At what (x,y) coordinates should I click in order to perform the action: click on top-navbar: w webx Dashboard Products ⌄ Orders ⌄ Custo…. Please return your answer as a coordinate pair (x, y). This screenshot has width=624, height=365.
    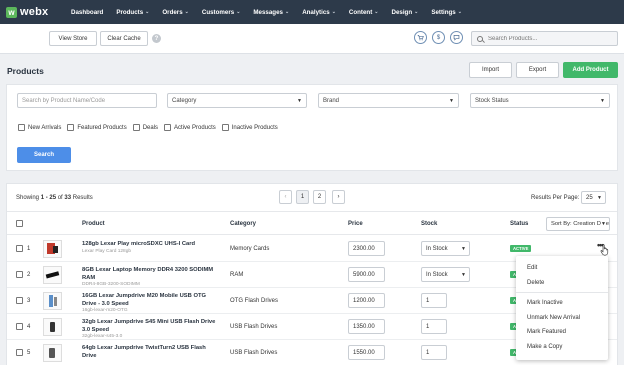
    Looking at the image, I should click on (312, 12).